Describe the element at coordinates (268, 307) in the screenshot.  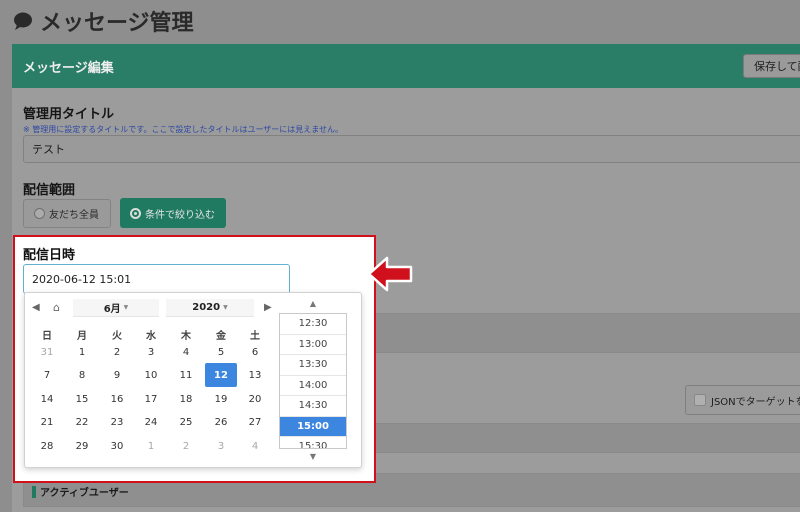
I see `next-month-icon: ▶` at that location.